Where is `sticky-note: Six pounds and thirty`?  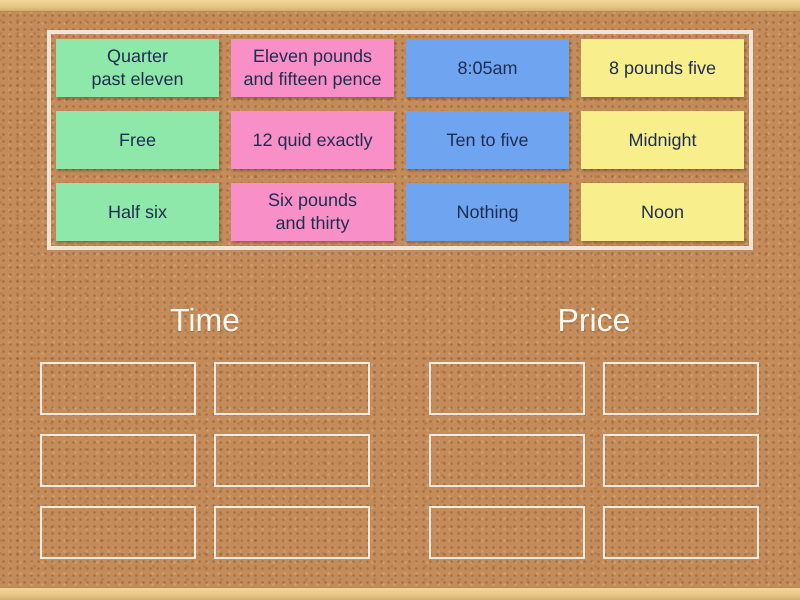
sticky-note: Six pounds and thirty is located at coordinates (312, 212).